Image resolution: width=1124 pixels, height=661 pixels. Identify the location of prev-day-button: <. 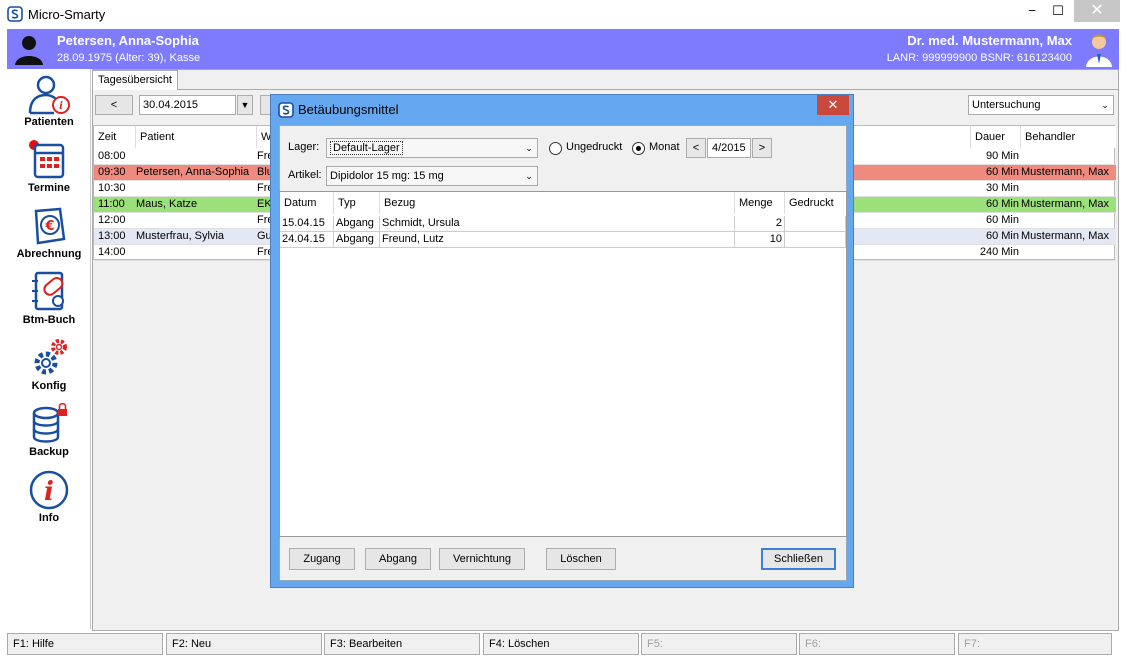
(114, 105).